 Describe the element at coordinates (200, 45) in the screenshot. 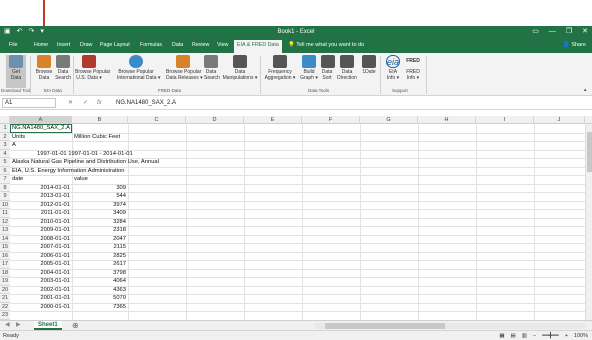

I see `tab-review: Review` at that location.